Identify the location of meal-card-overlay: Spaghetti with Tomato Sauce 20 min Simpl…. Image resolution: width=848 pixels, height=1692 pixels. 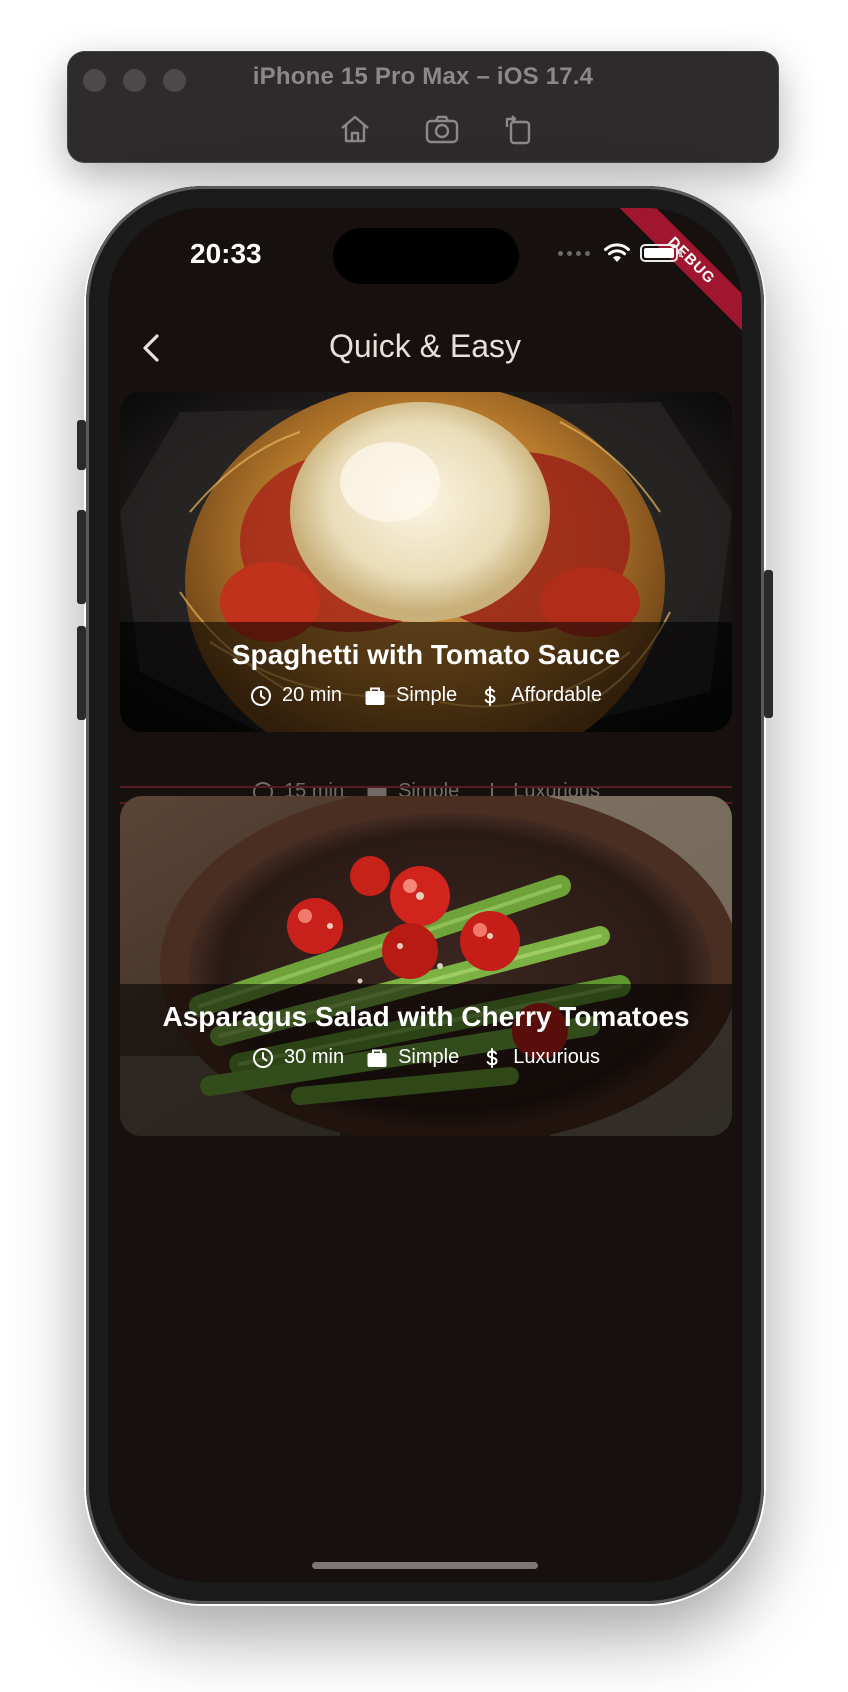
(426, 677).